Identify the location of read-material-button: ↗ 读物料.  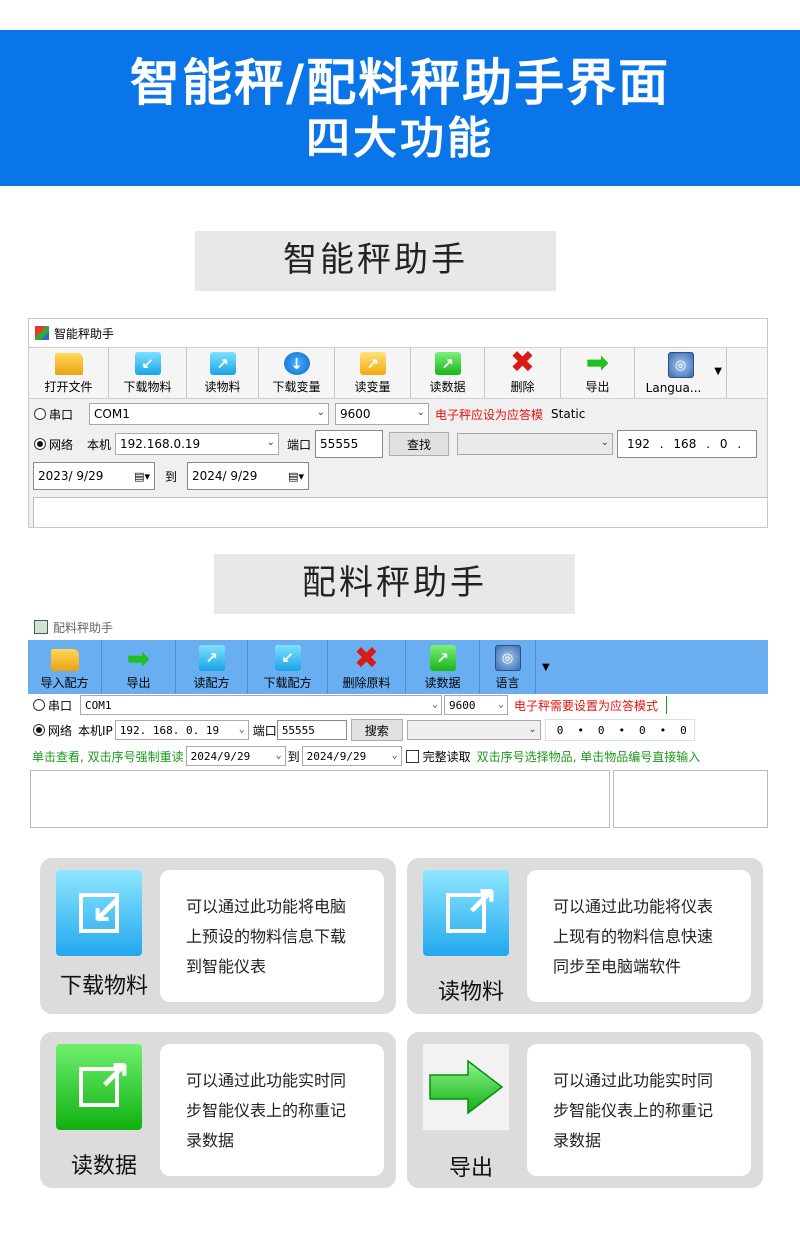
(223, 373).